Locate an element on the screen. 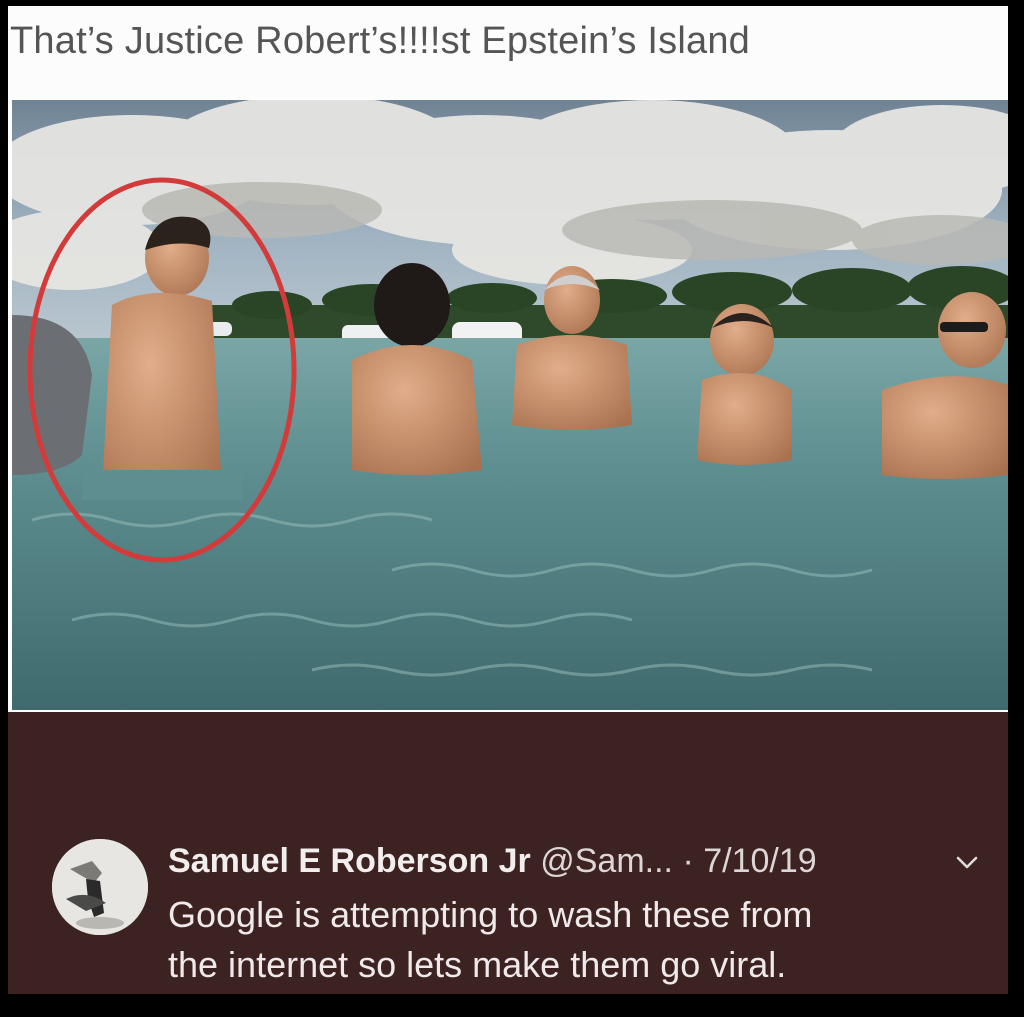  tweet-date: · 7/10/19 is located at coordinates (749, 861).